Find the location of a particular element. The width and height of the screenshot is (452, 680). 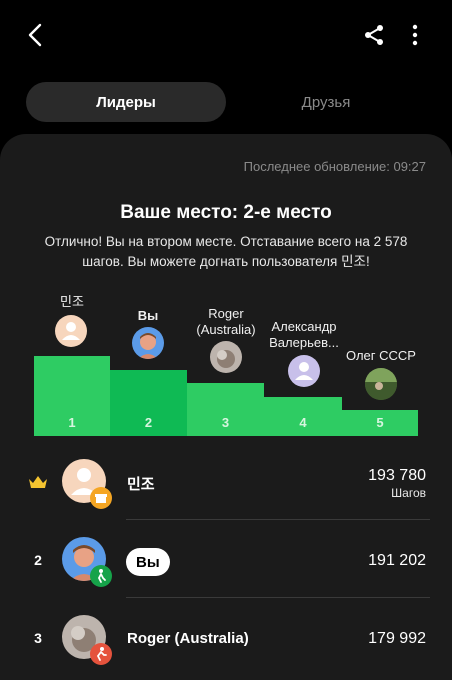

podium-name-1: 민조 is located at coordinates (72, 301).